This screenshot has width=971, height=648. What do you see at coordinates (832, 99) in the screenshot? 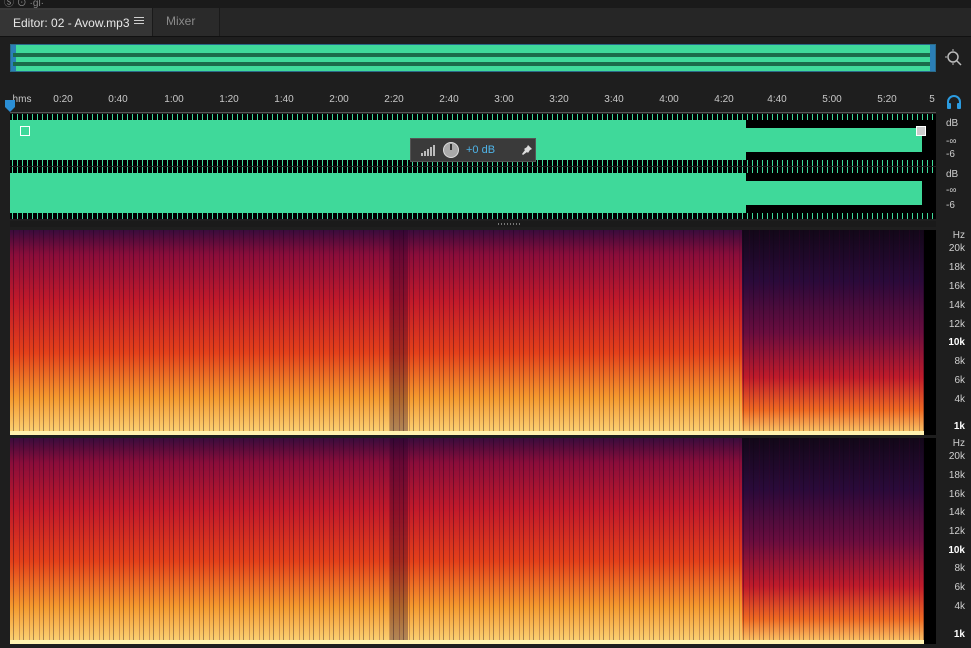
I see `ruler-tick: 5:00` at bounding box center [832, 99].